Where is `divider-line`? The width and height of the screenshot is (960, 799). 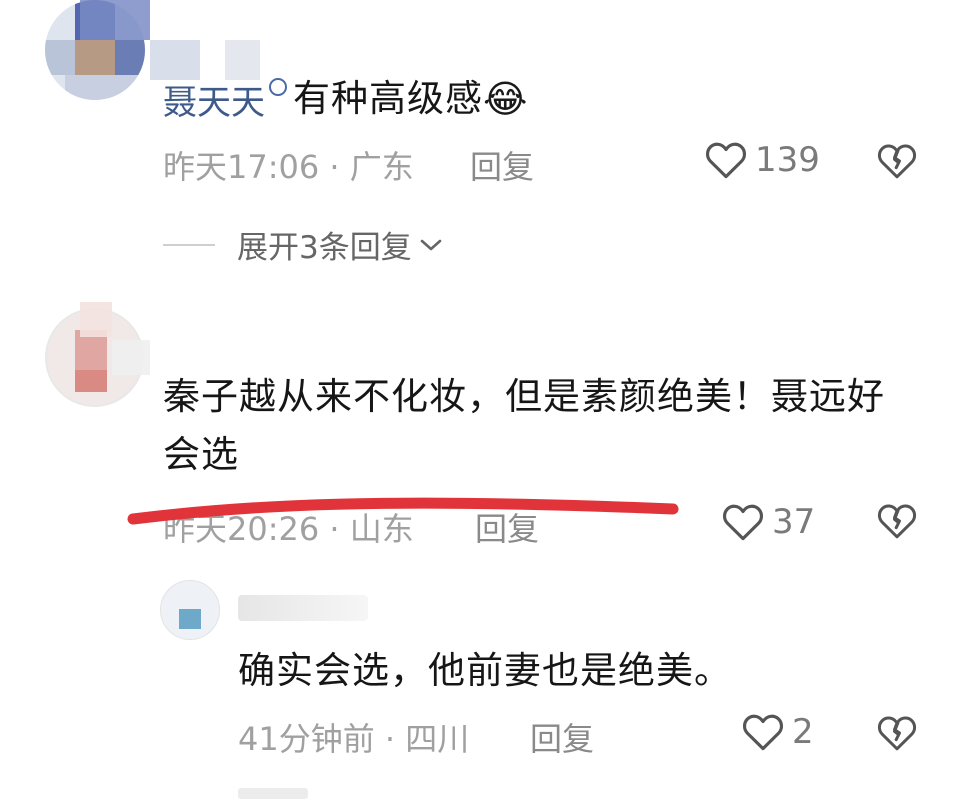 divider-line is located at coordinates (189, 244).